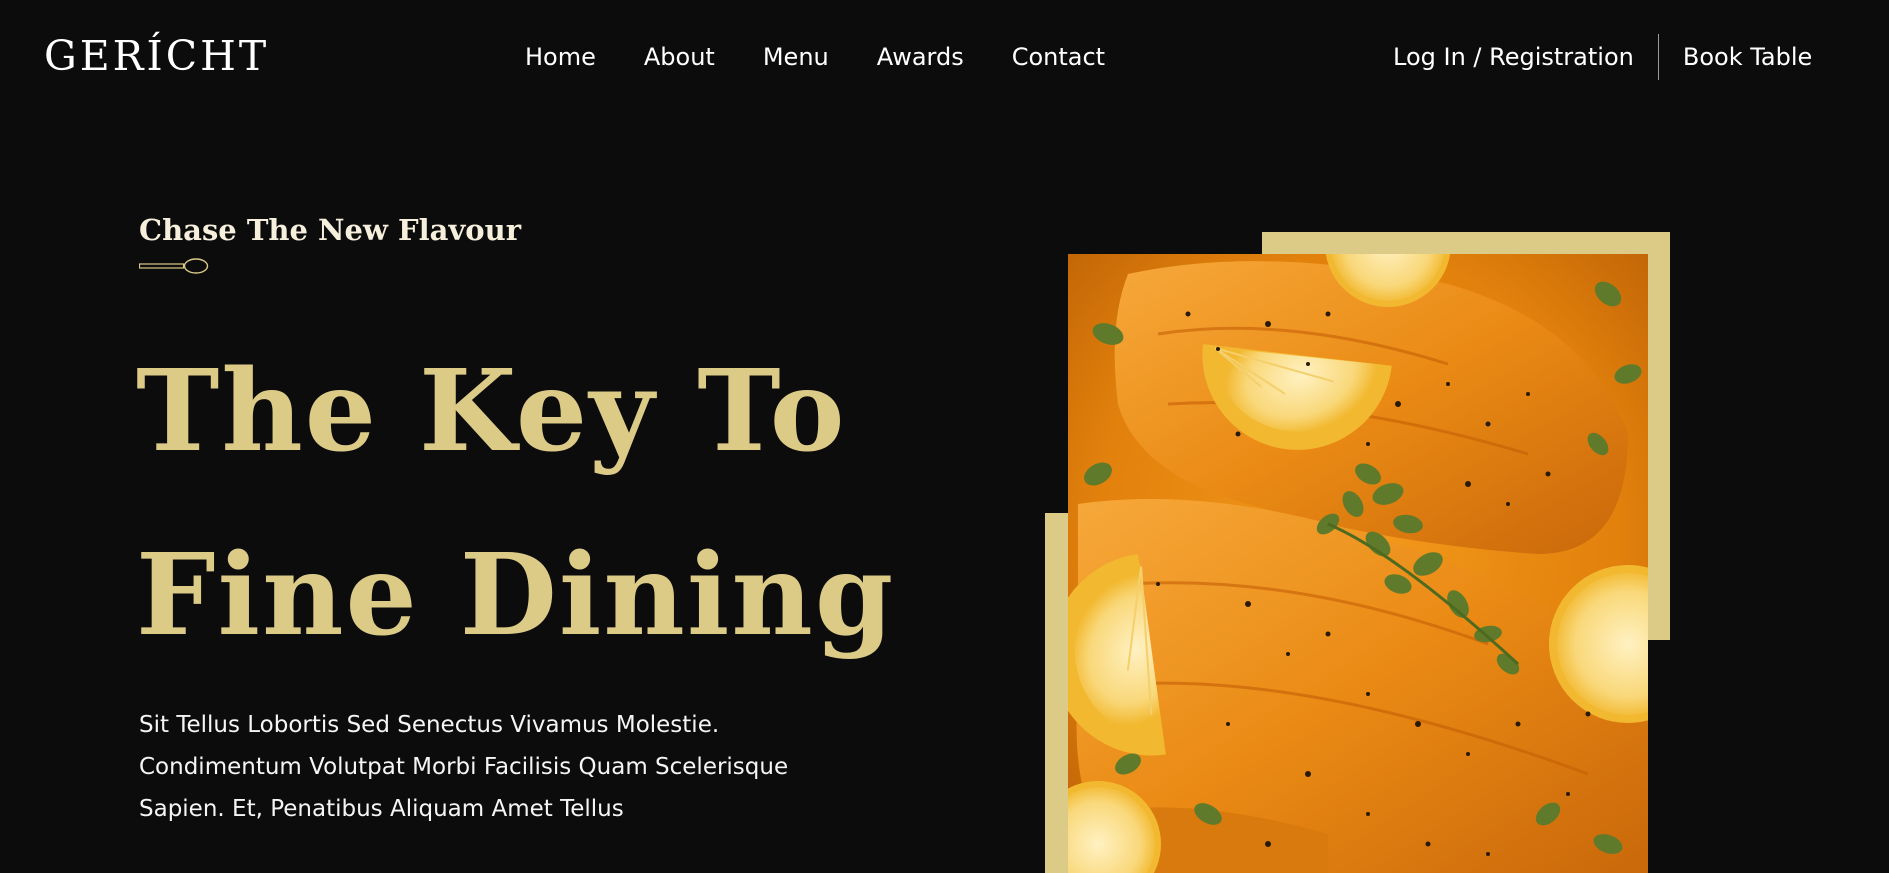  What do you see at coordinates (330, 230) in the screenshot?
I see `hero-subtitle: Chase The New Flavour` at bounding box center [330, 230].